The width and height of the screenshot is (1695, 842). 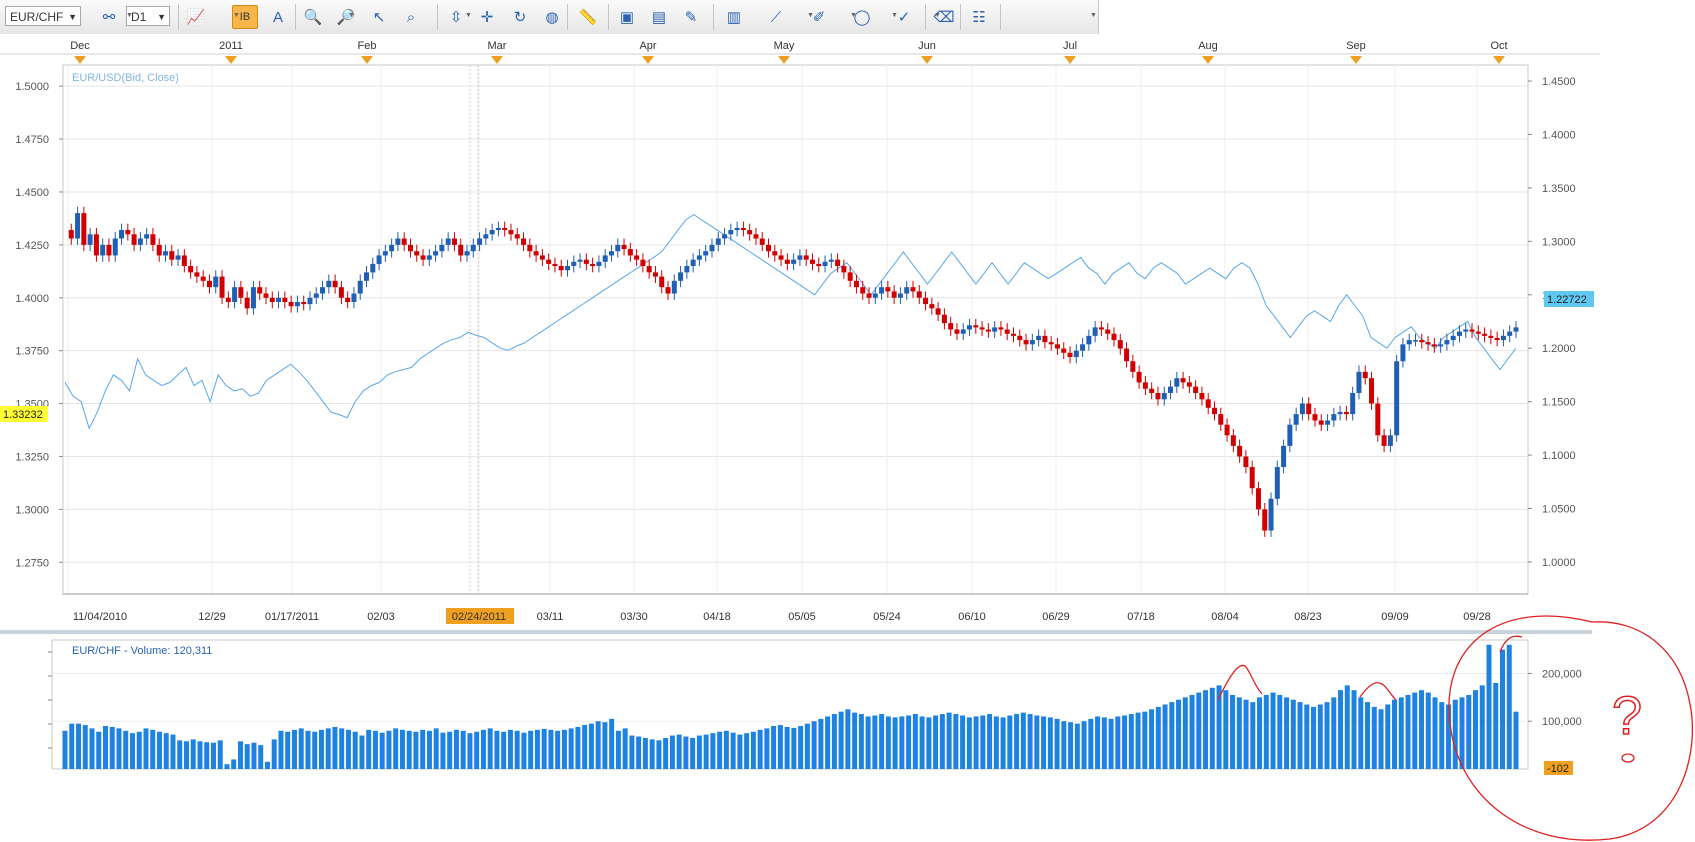 I want to click on panel-icon: ▥, so click(x=734, y=17).